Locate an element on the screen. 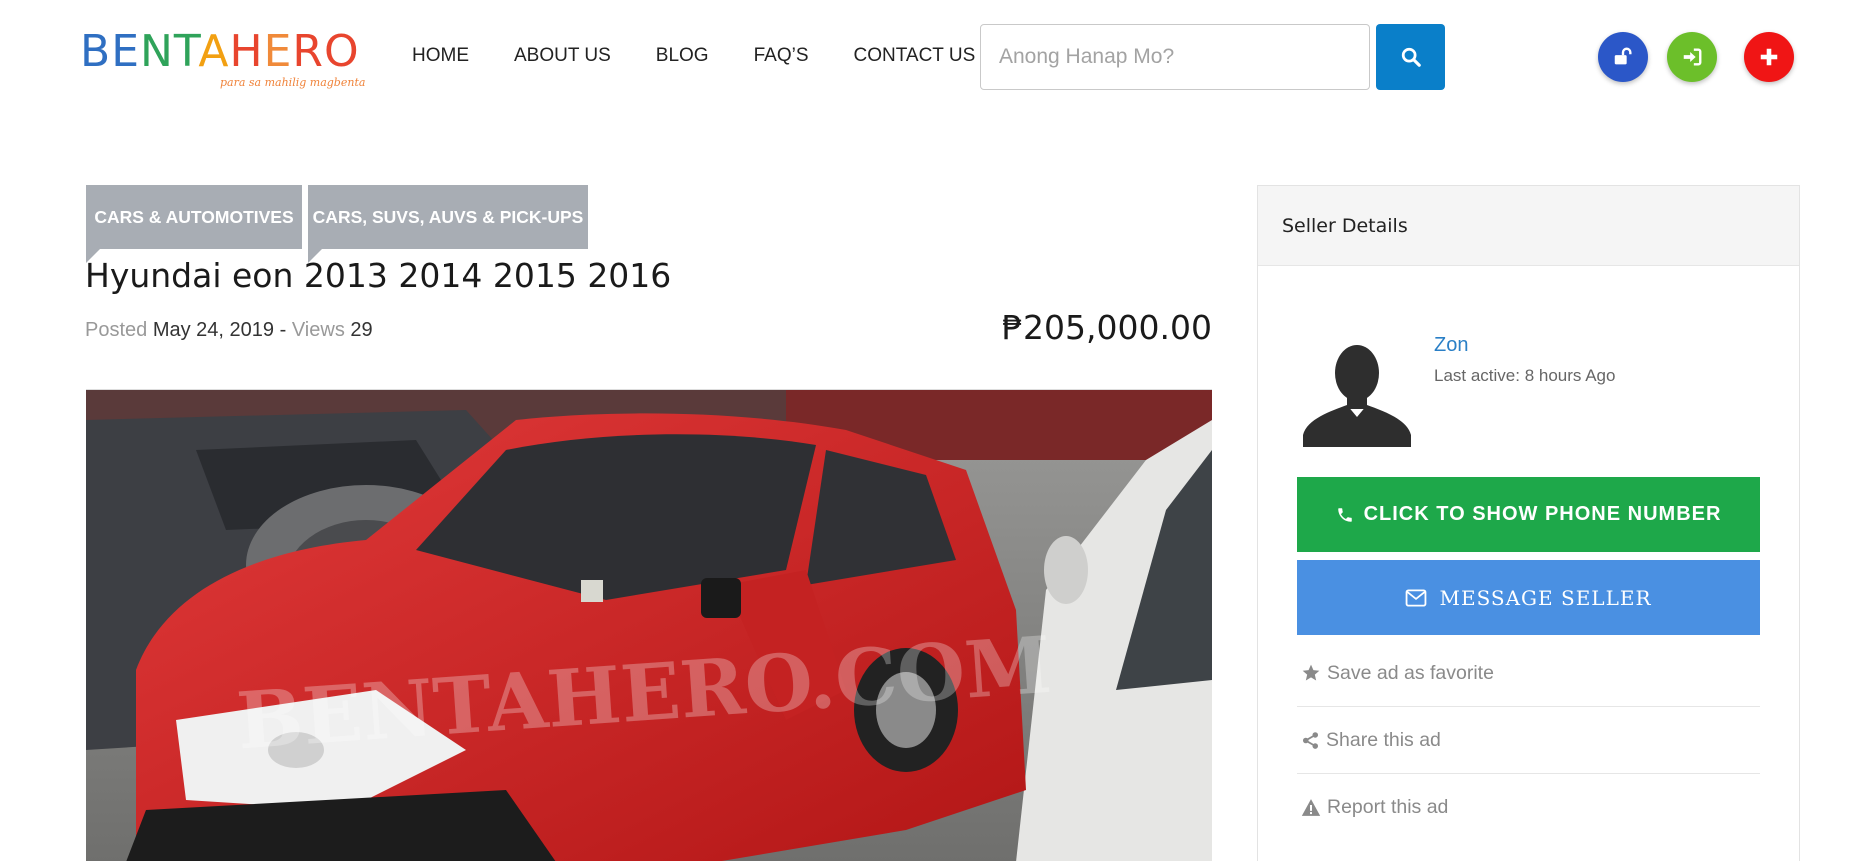 The height and width of the screenshot is (861, 1875). unlock-button is located at coordinates (1623, 57).